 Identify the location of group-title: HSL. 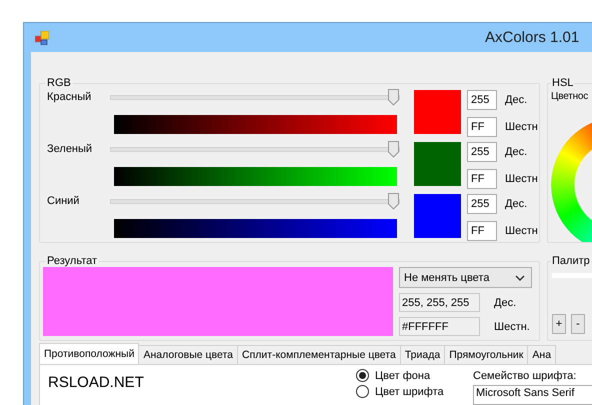
(562, 83).